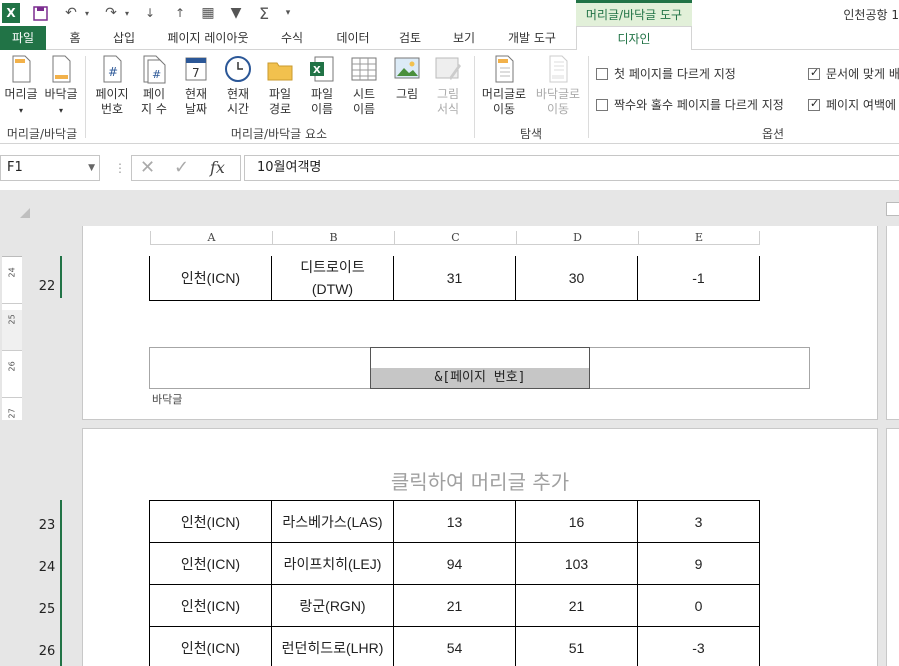 Image resolution: width=899 pixels, height=666 pixels. I want to click on table-cell: 디트로이트 (DTW), so click(332, 278).